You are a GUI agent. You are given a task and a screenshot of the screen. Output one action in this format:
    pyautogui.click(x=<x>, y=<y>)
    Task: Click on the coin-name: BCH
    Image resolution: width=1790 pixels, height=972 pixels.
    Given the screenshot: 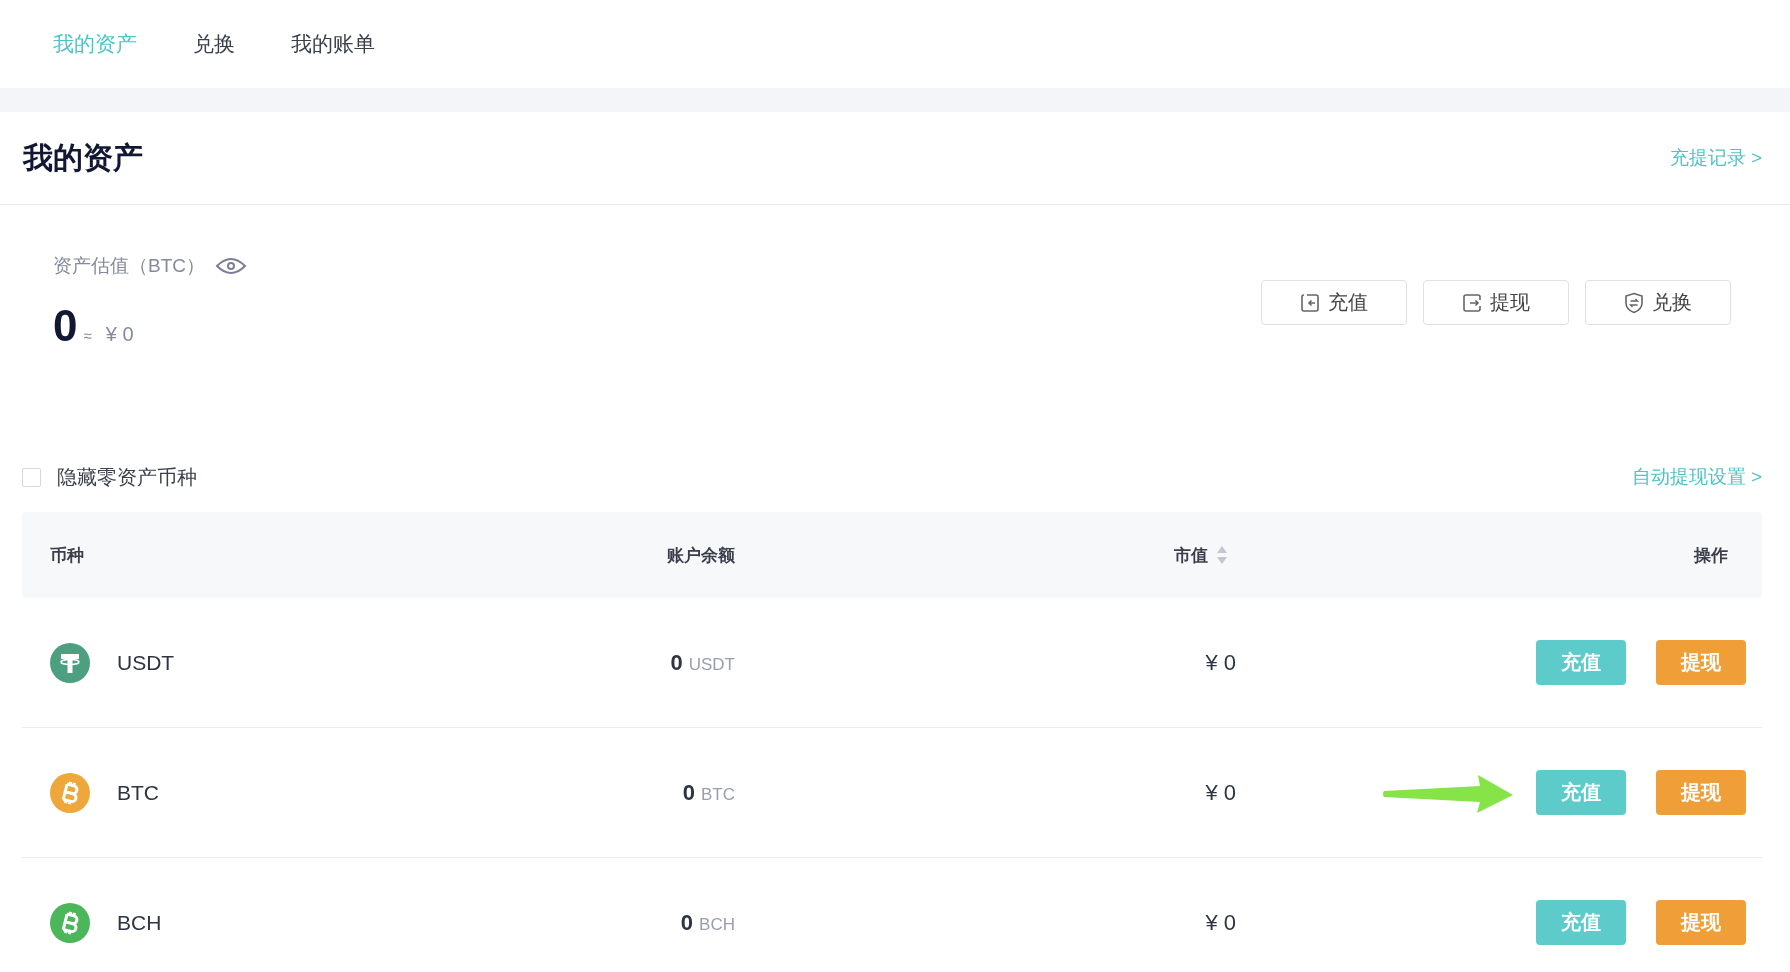 What is the action you would take?
    pyautogui.click(x=139, y=922)
    